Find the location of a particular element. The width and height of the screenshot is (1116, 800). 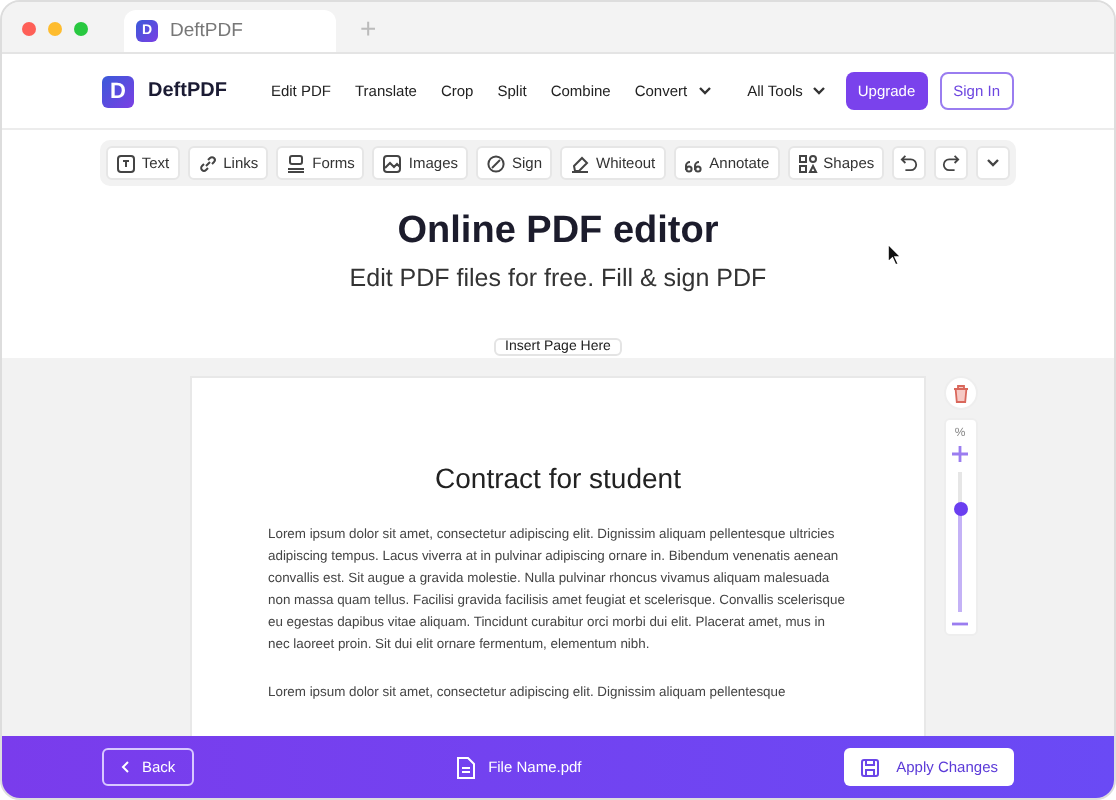

undo-button is located at coordinates (909, 163).